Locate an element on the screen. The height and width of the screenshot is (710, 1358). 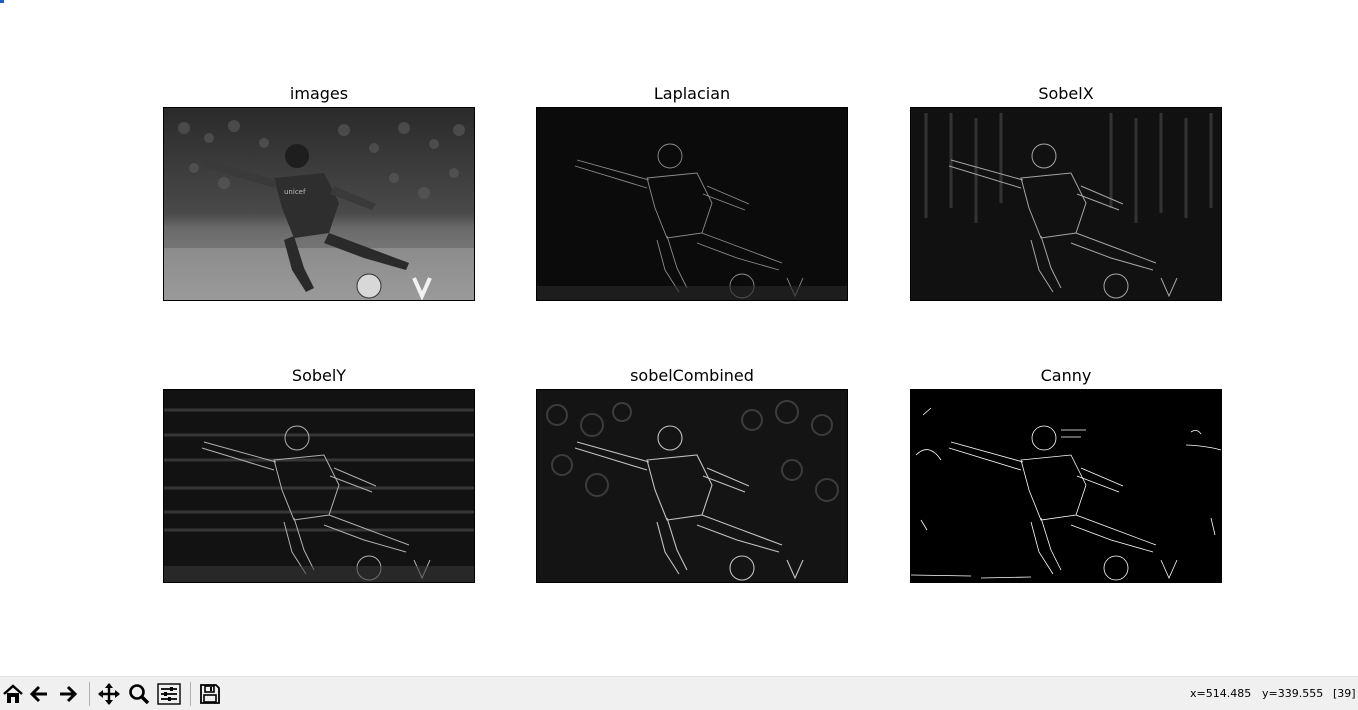
subplot-canny: Canny is located at coordinates (1066, 474).